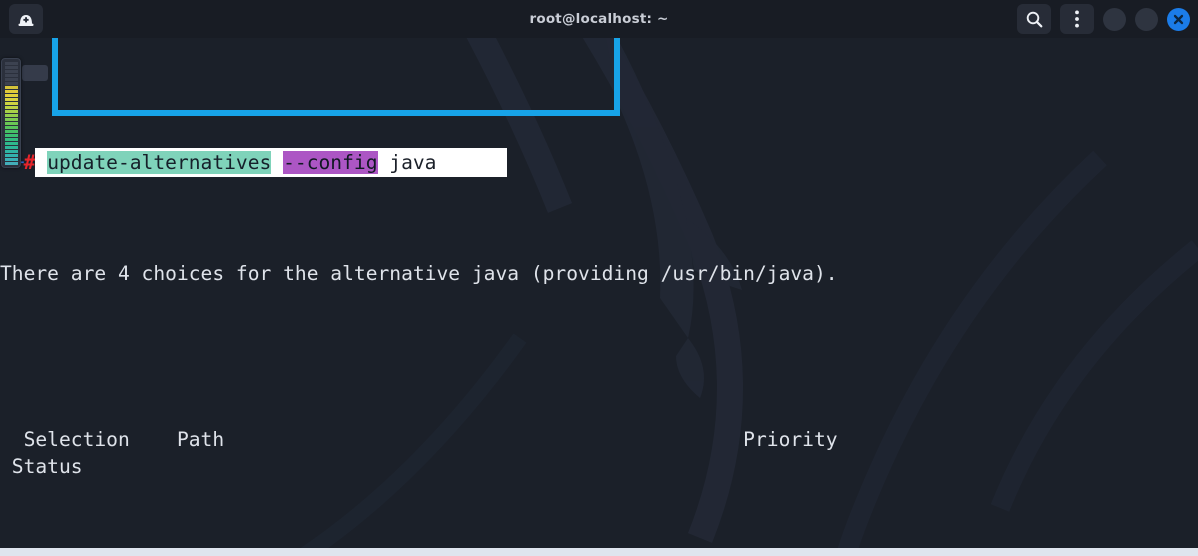  I want to click on cmd-pad-mid2, so click(383, 163).